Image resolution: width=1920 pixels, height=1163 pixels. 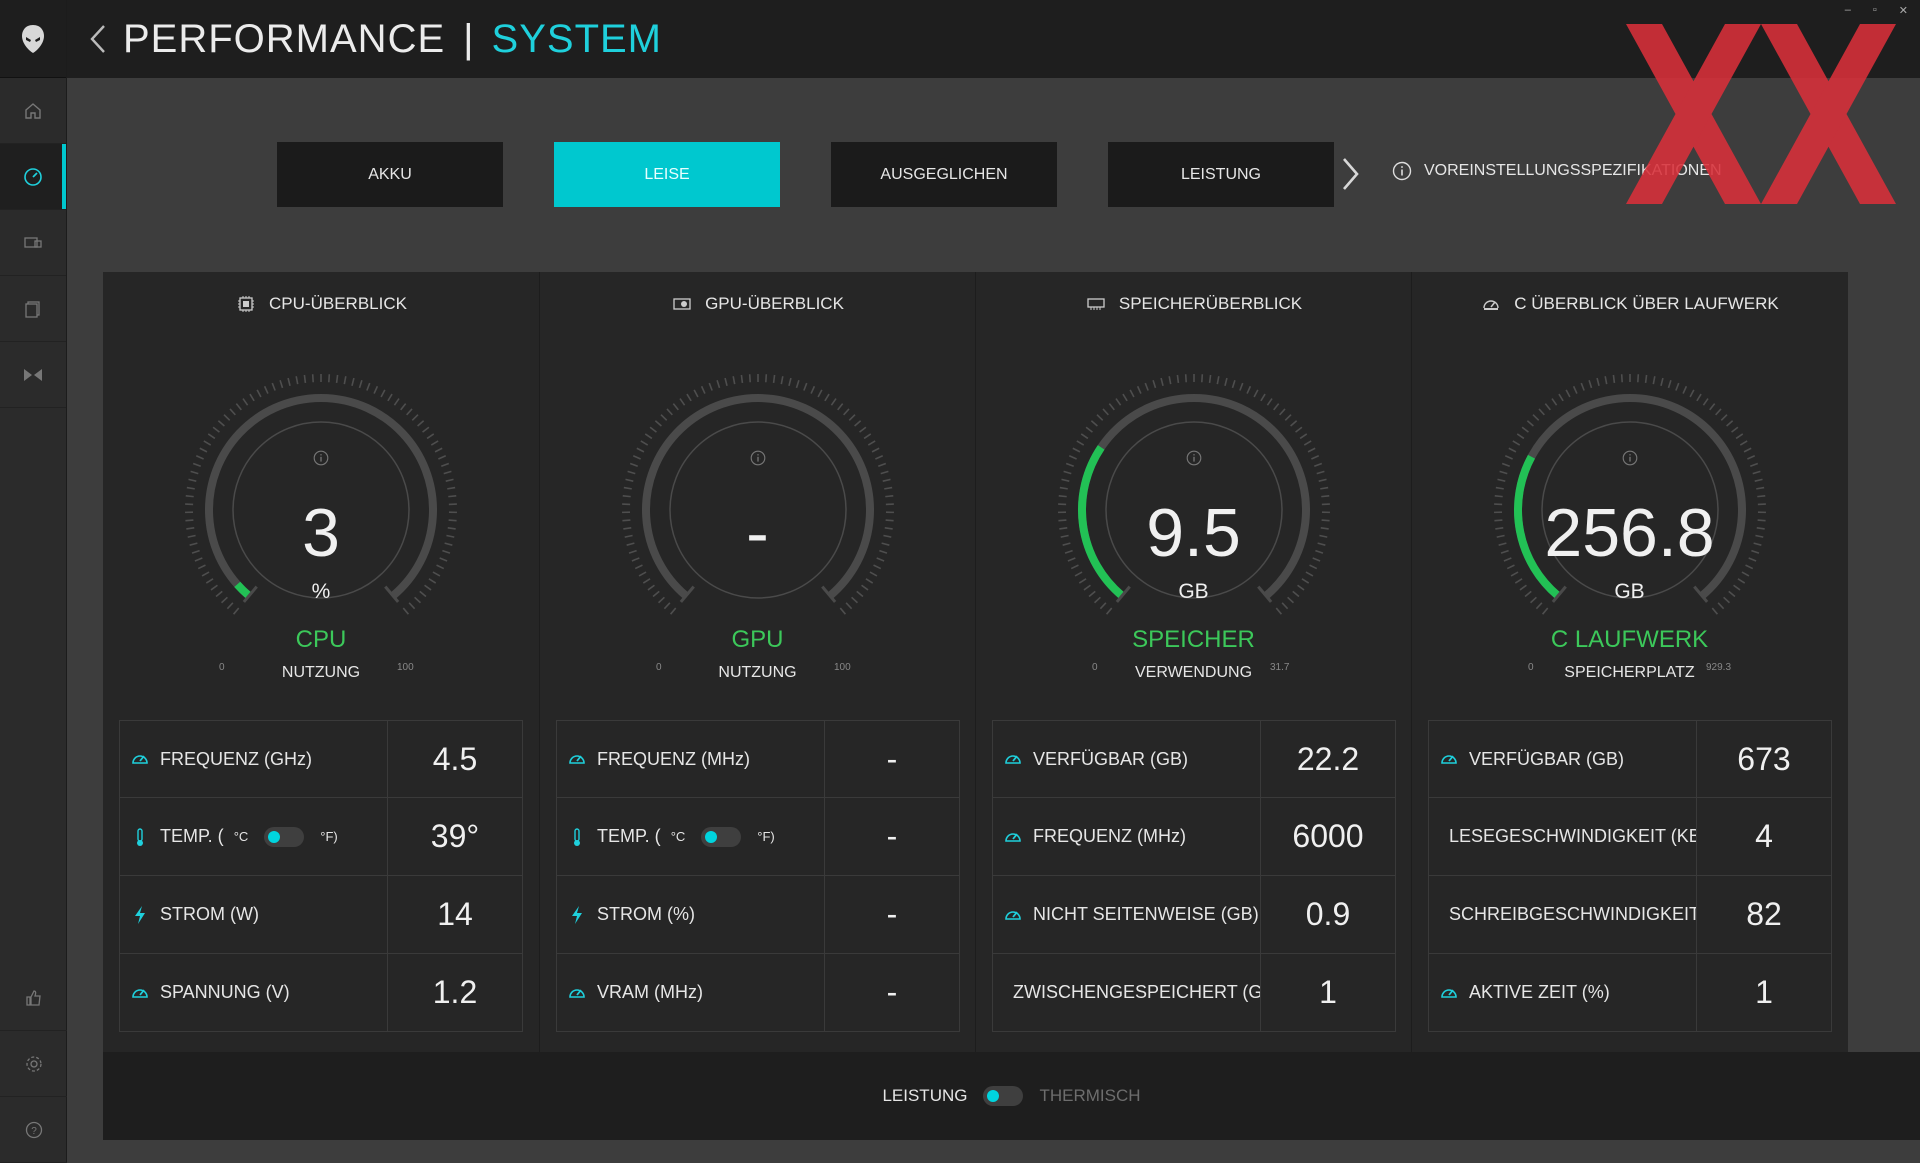 I want to click on cpu-gauge-info, so click(x=321, y=460).